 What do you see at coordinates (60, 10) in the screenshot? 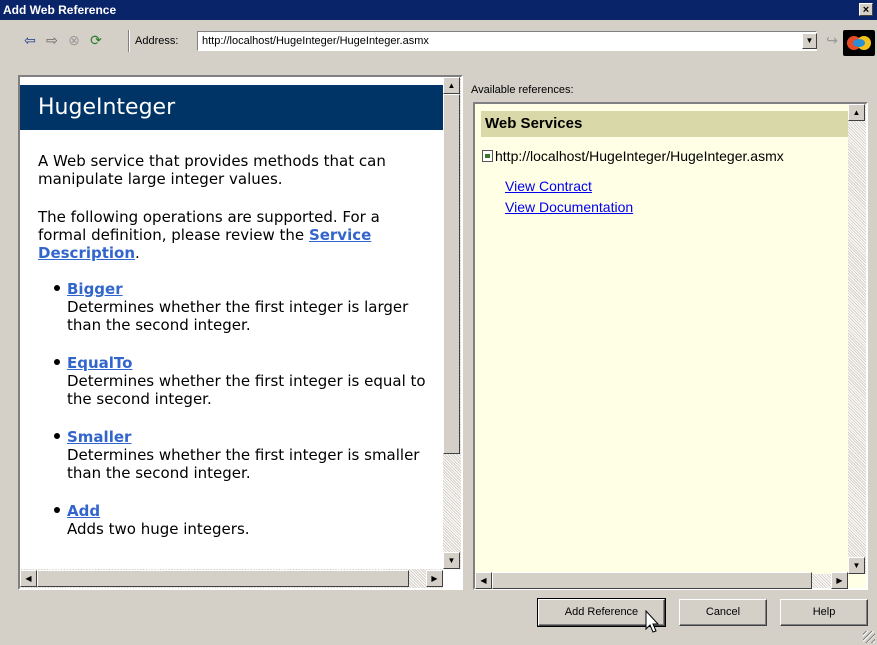
I see `window-title: Add Web Reference` at bounding box center [60, 10].